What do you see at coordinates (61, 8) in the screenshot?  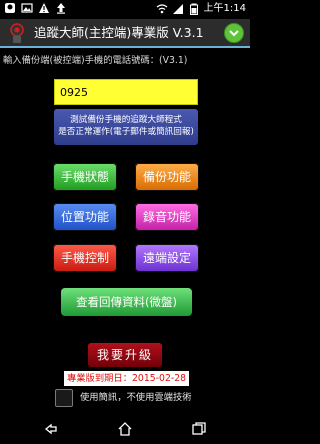 I see `upload-icon` at bounding box center [61, 8].